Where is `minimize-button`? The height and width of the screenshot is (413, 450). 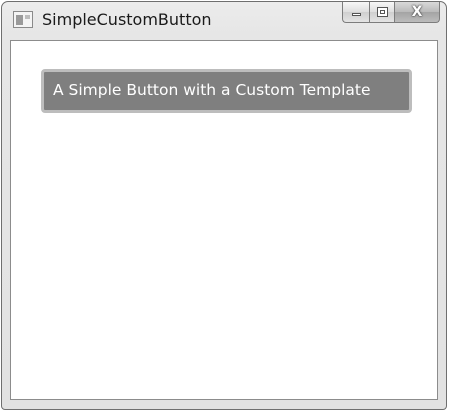
minimize-button is located at coordinates (355, 12).